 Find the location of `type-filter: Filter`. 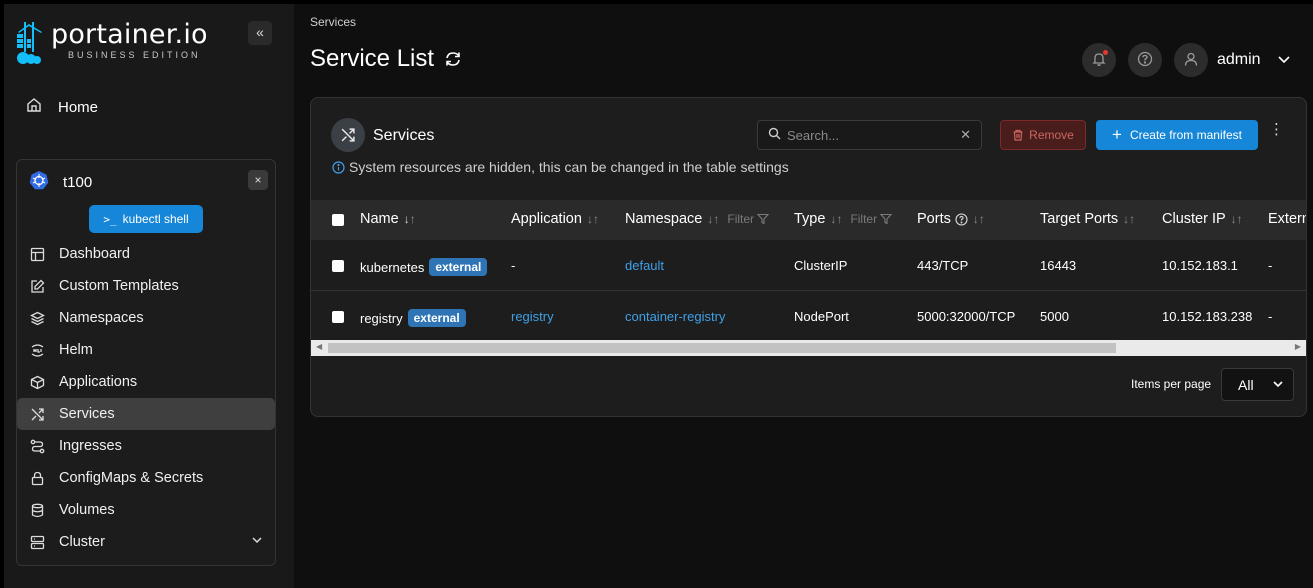

type-filter: Filter is located at coordinates (871, 219).